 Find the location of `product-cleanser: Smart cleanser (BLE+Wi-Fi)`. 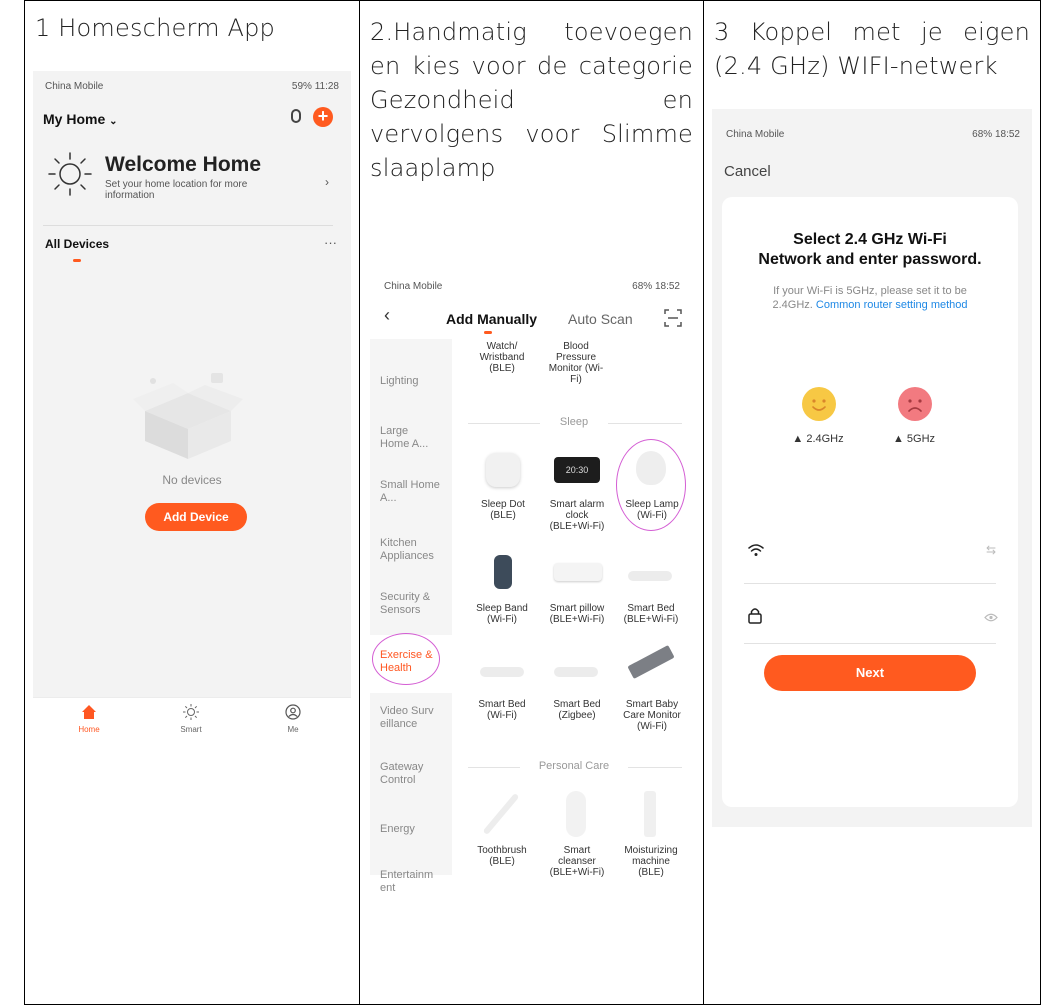

product-cleanser: Smart cleanser (BLE+Wi-Fi) is located at coordinates (577, 861).